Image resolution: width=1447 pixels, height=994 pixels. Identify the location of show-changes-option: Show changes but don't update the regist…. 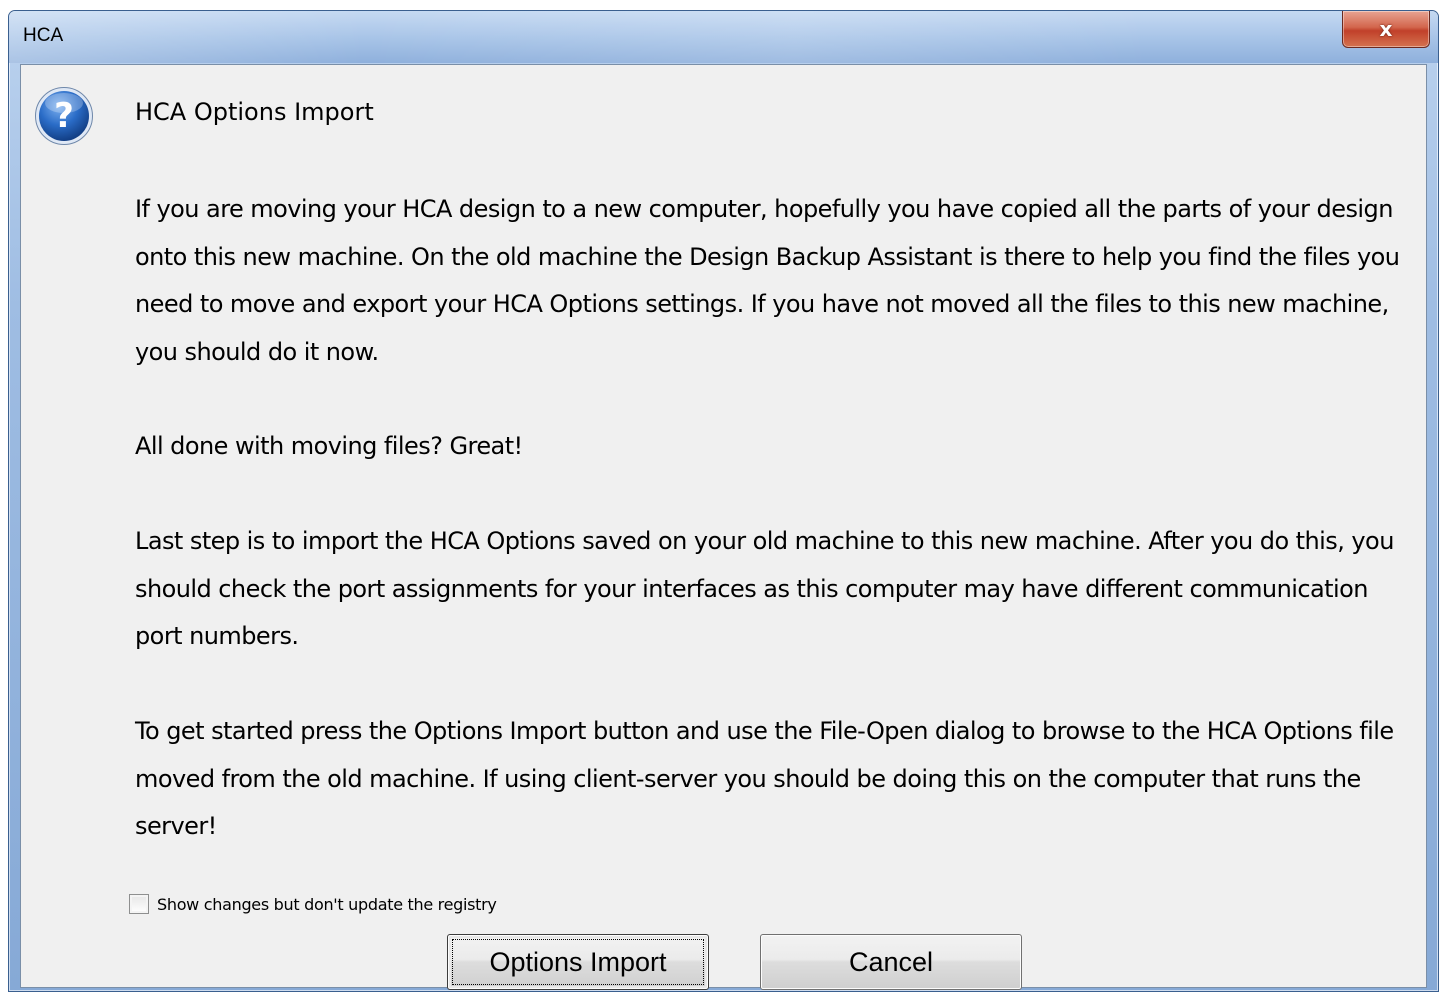
(313, 904).